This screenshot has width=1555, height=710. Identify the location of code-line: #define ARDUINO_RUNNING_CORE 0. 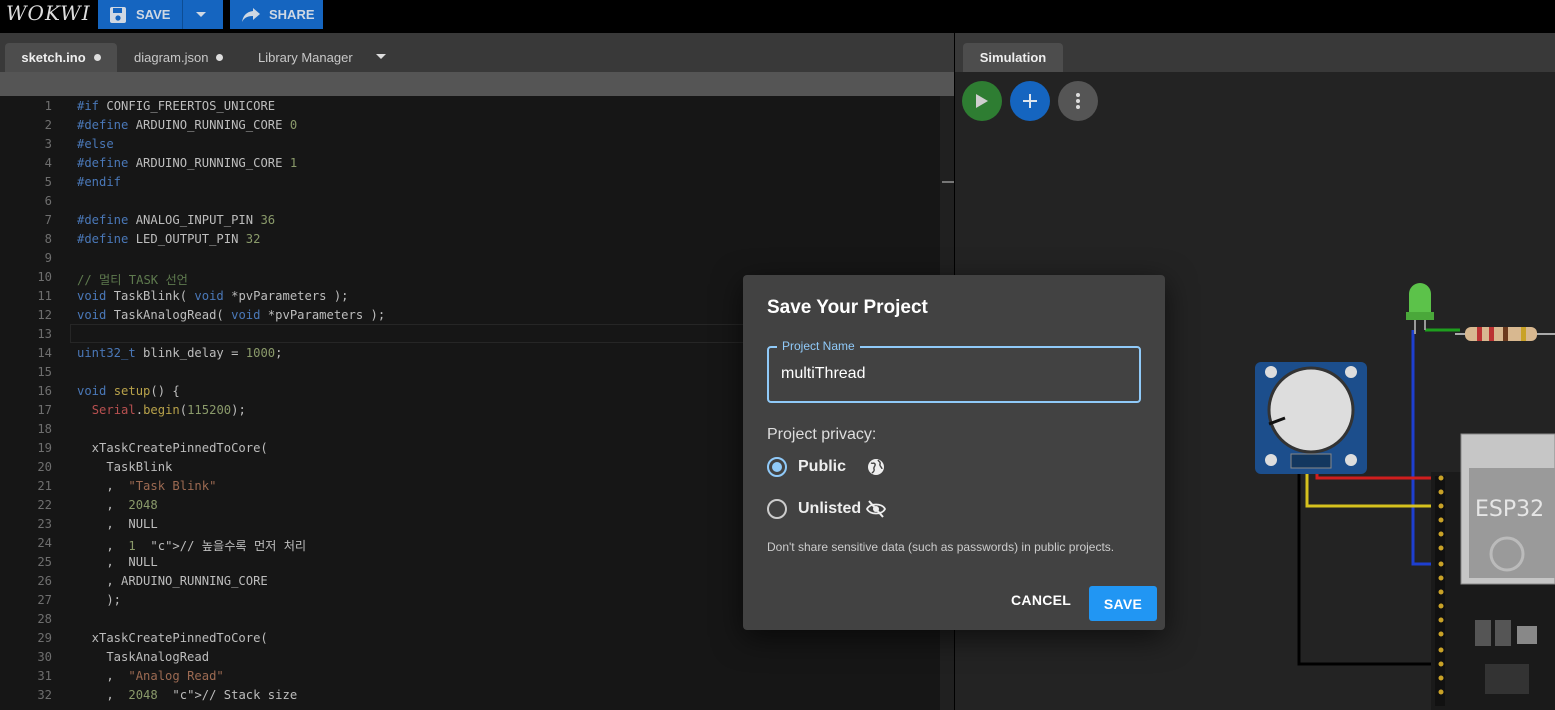
(187, 125).